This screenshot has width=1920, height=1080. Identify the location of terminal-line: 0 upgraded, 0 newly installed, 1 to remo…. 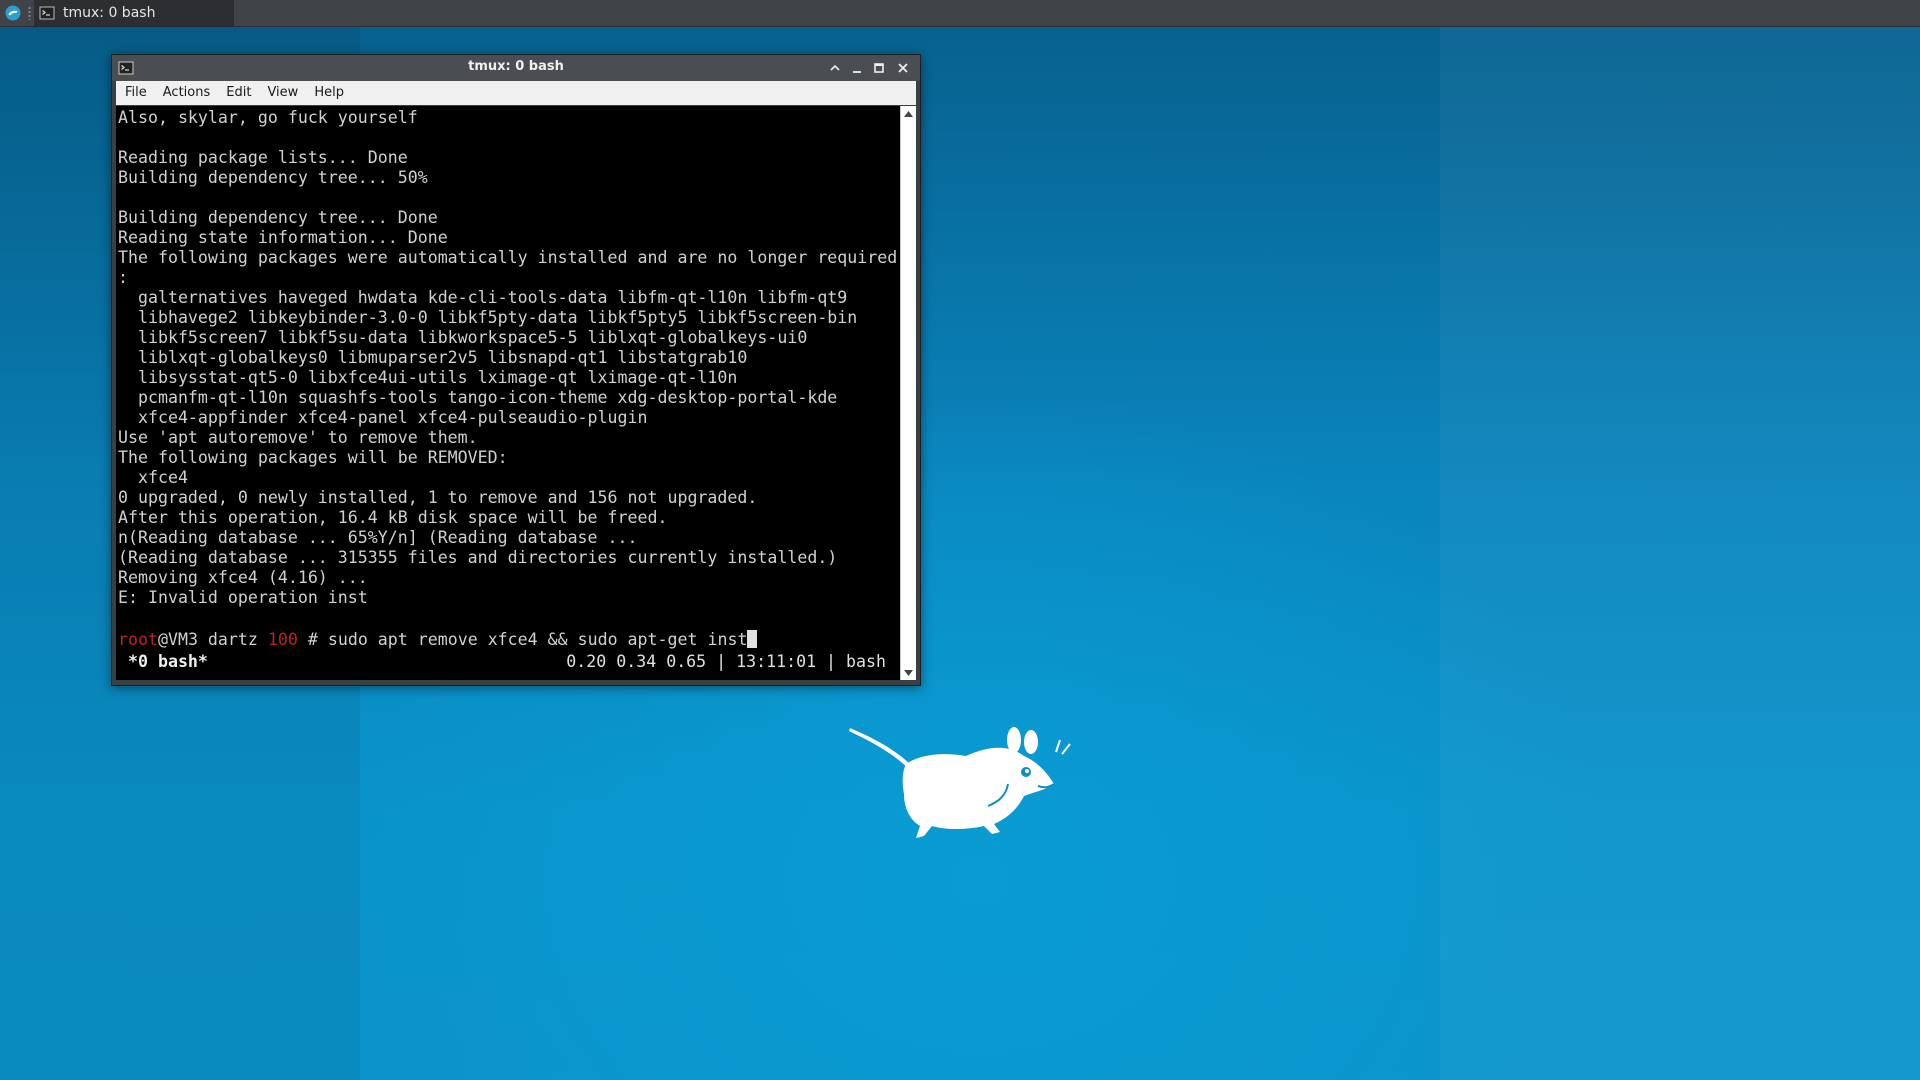
(438, 497).